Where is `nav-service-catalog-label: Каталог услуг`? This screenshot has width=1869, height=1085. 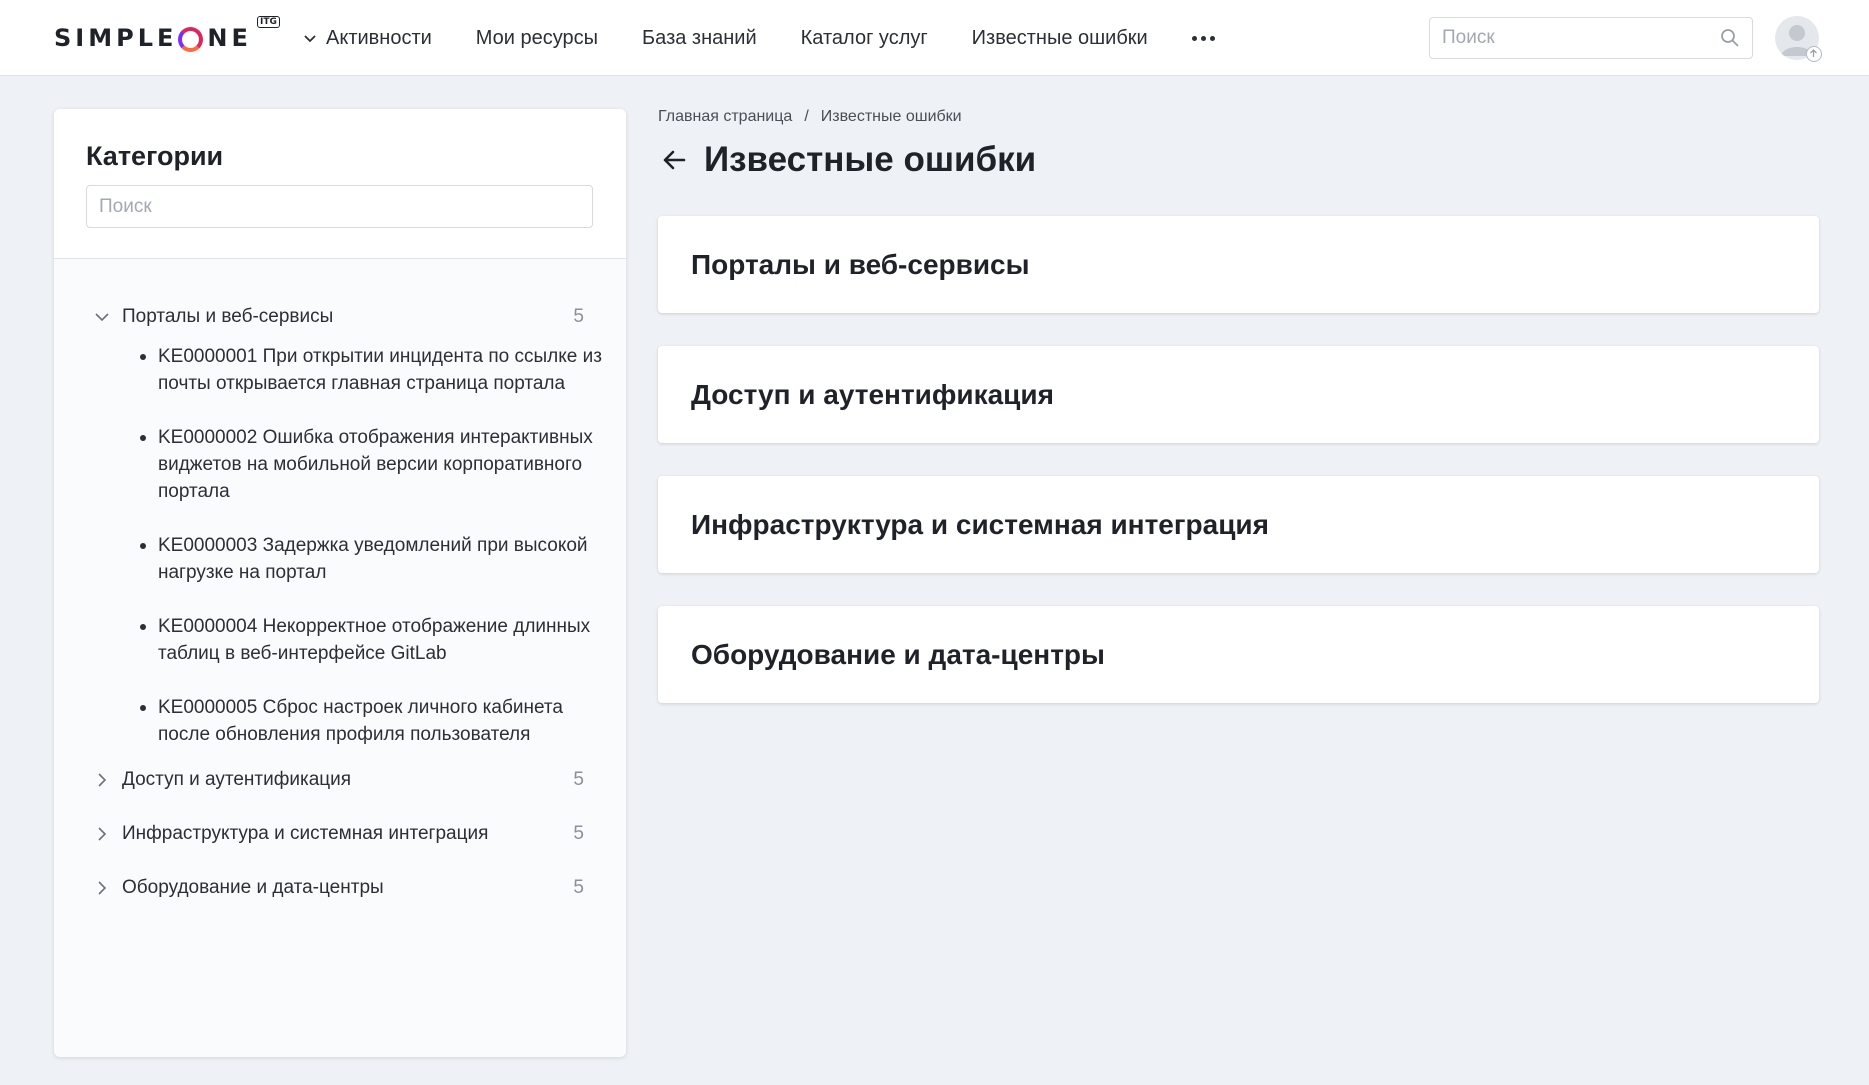
nav-service-catalog-label: Каталог услуг is located at coordinates (864, 37).